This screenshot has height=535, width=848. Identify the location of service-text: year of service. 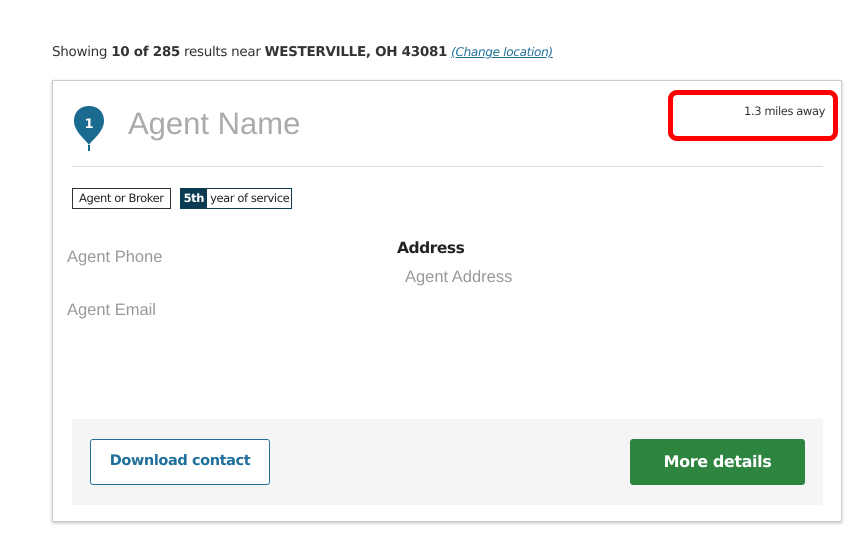
(249, 199).